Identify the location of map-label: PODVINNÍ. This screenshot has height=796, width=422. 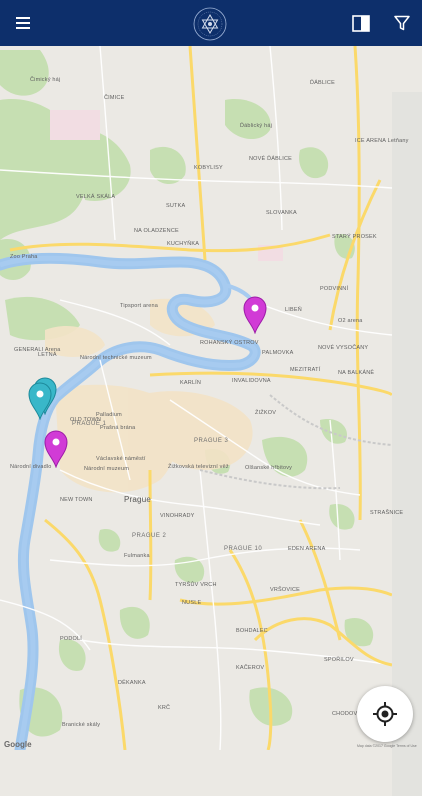
(334, 289).